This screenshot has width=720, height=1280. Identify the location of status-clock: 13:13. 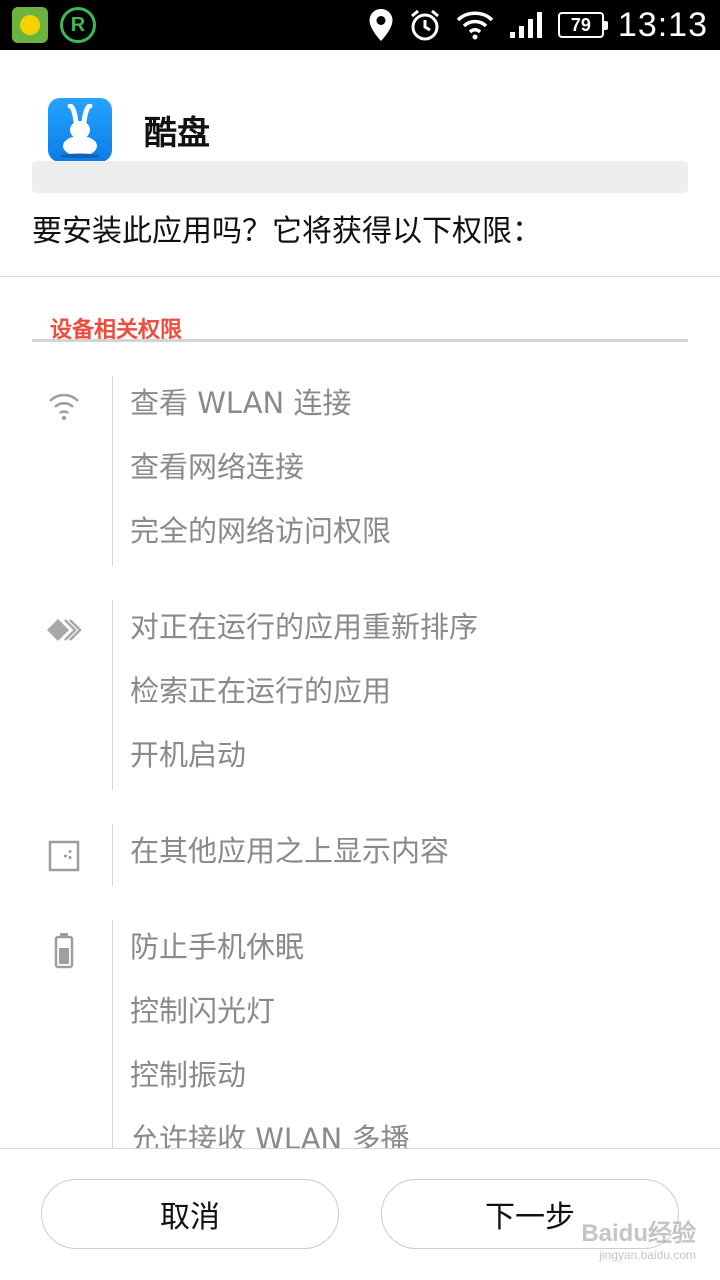
(662, 24).